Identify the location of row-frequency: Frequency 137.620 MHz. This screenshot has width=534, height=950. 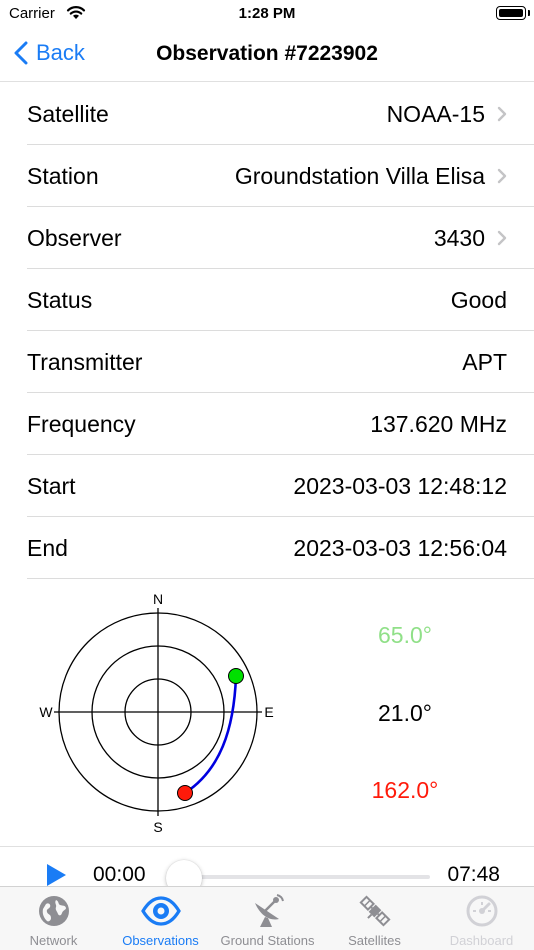
(267, 424).